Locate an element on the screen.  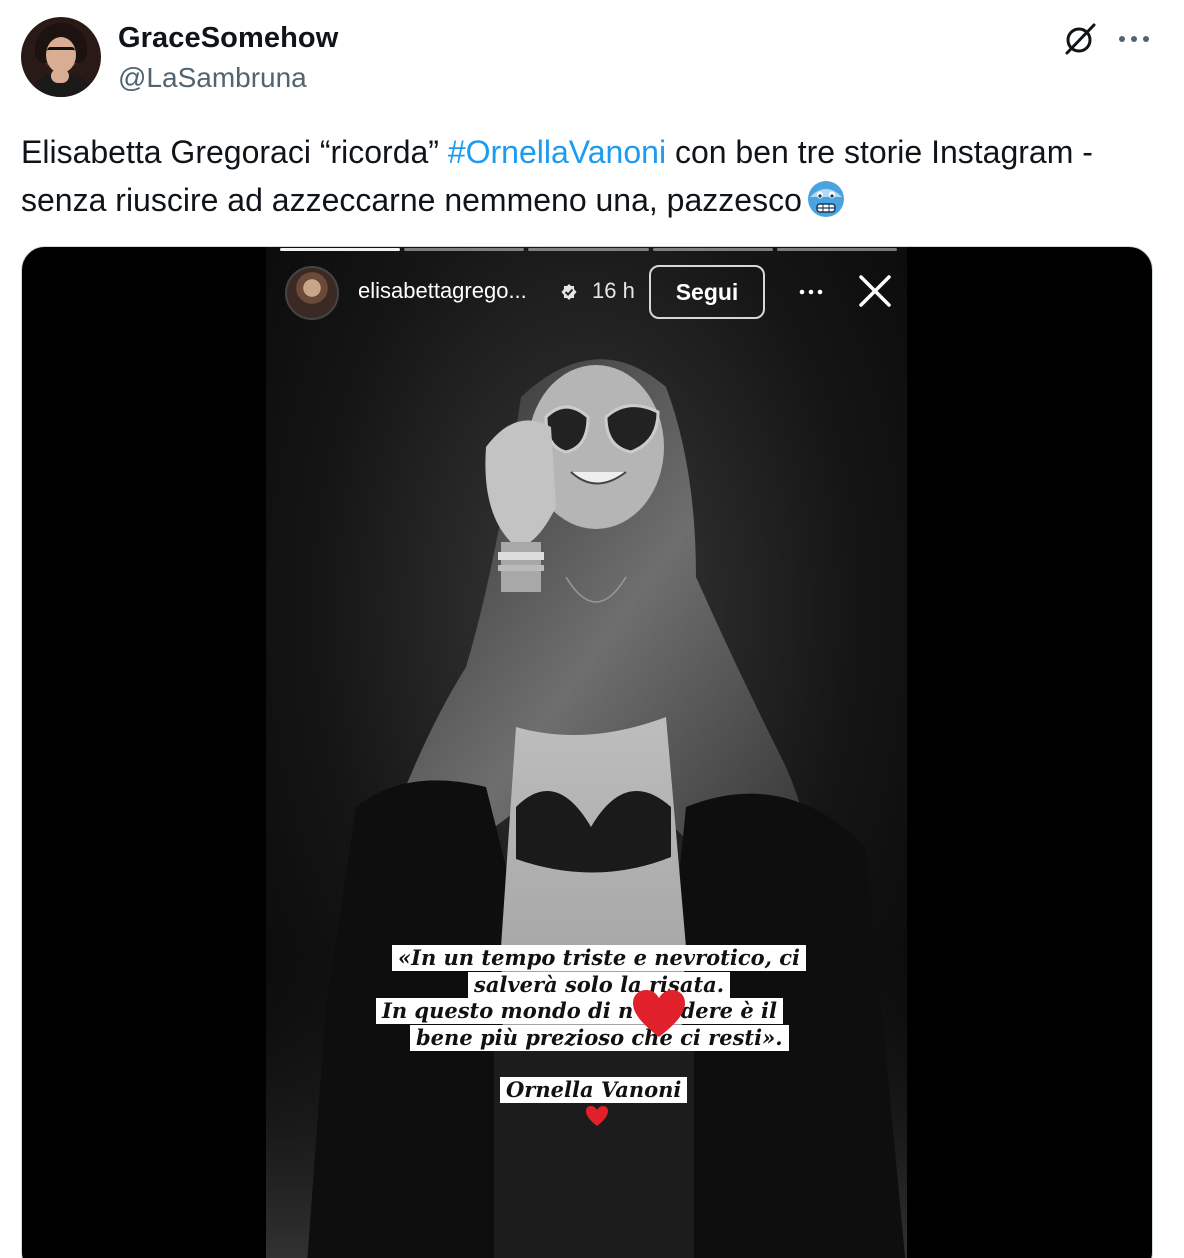
author-avatar is located at coordinates (61, 57).